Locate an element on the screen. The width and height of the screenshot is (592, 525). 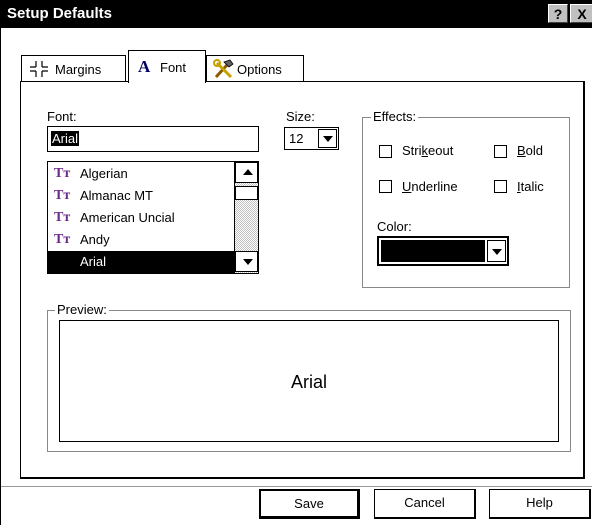
help-title-button: ? is located at coordinates (558, 13).